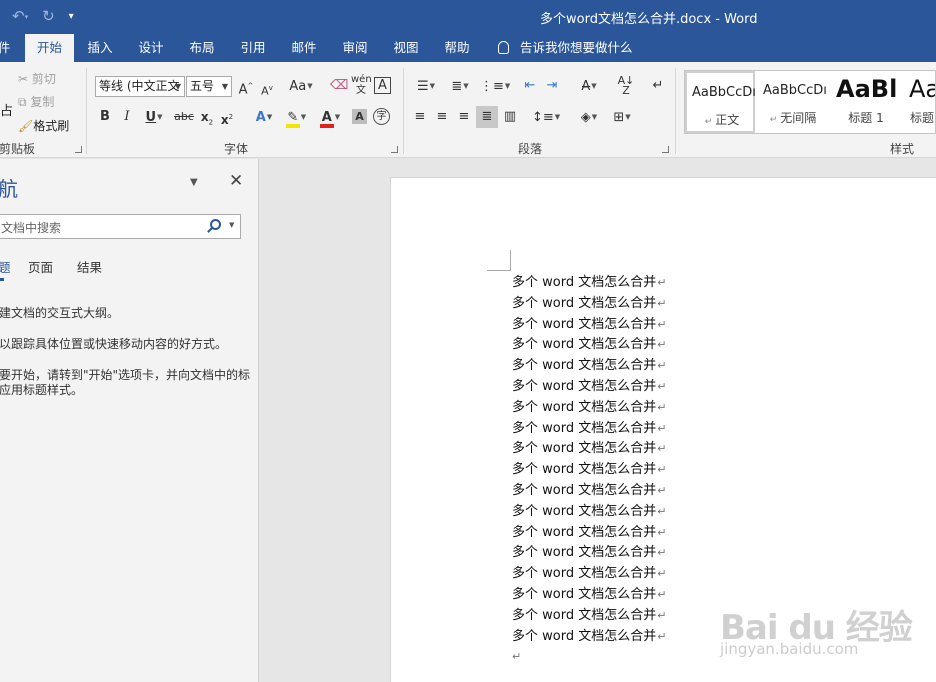 Image resolution: width=936 pixels, height=682 pixels. I want to click on highlight-button: ✎ ▼, so click(296, 118).